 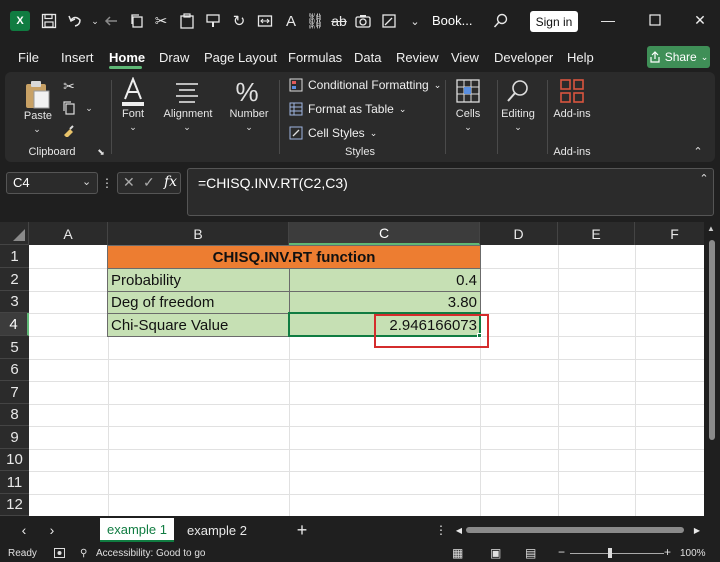 I want to click on column-header-e: E, so click(x=596, y=233).